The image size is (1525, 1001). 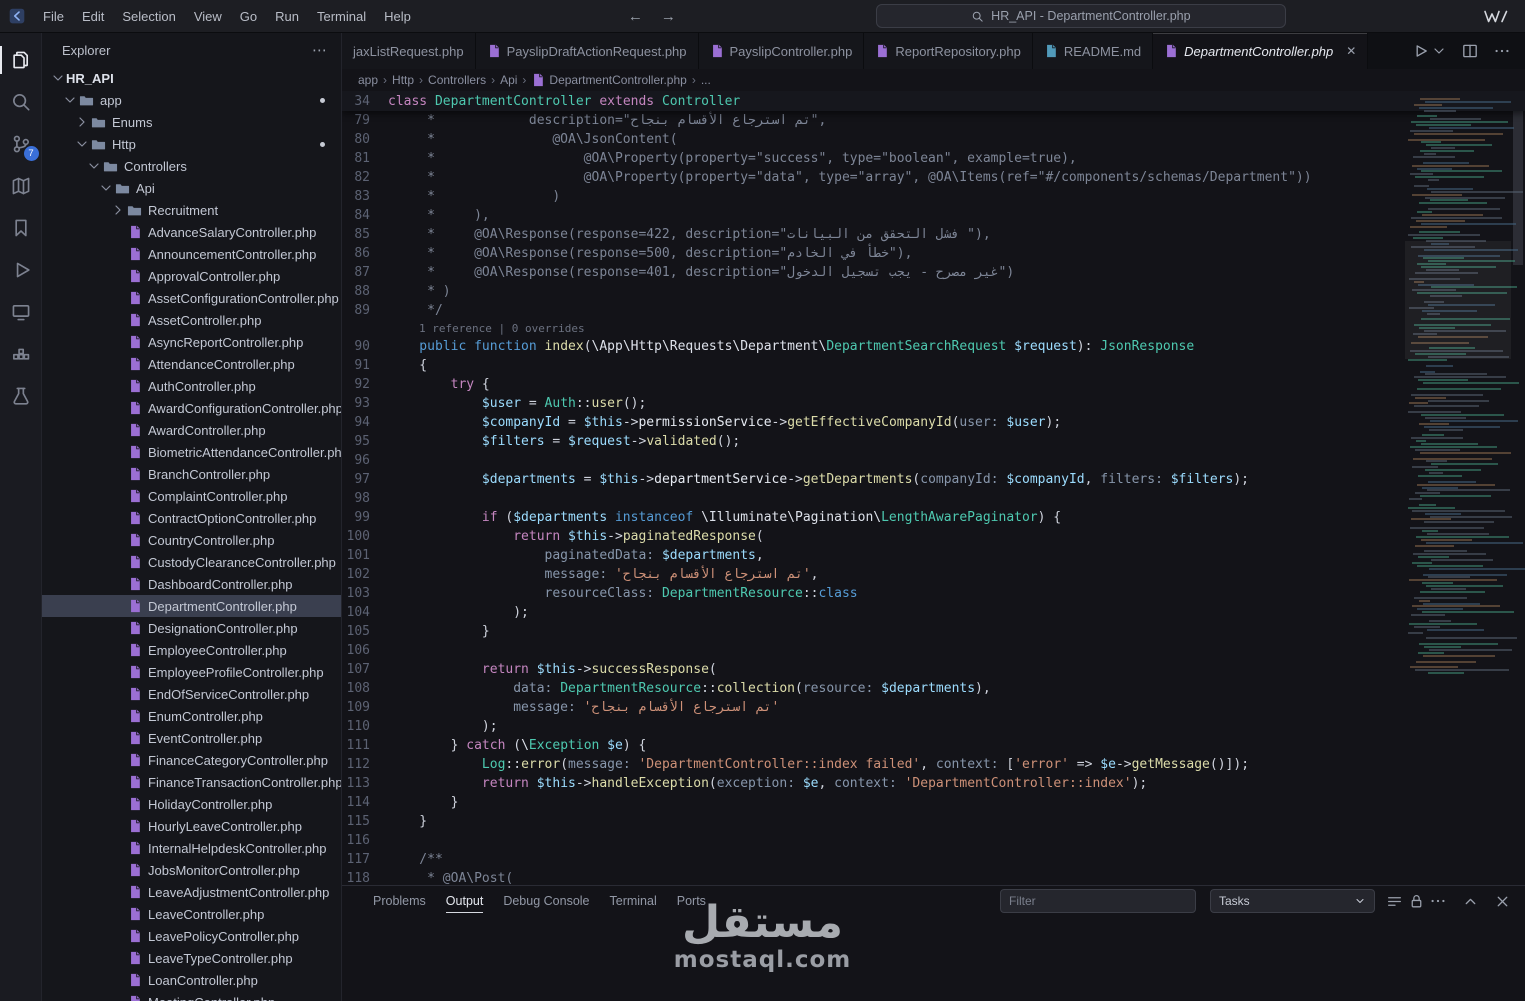 I want to click on tree-item-AuthController.php: AuthController.php, so click(x=191, y=386).